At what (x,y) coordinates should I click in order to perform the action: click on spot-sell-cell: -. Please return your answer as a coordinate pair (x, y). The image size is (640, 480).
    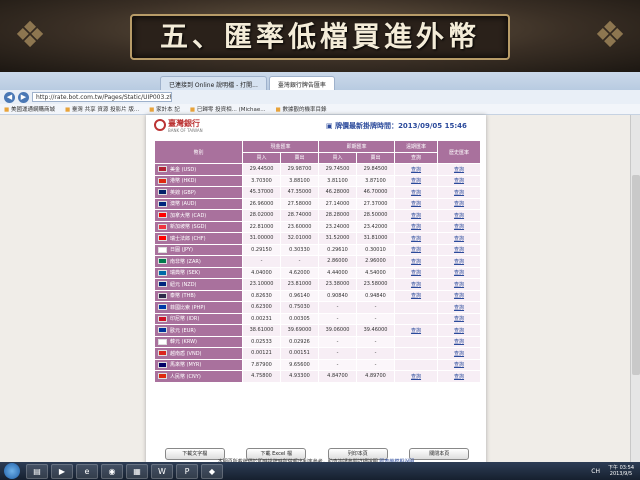
    Looking at the image, I should click on (376, 307).